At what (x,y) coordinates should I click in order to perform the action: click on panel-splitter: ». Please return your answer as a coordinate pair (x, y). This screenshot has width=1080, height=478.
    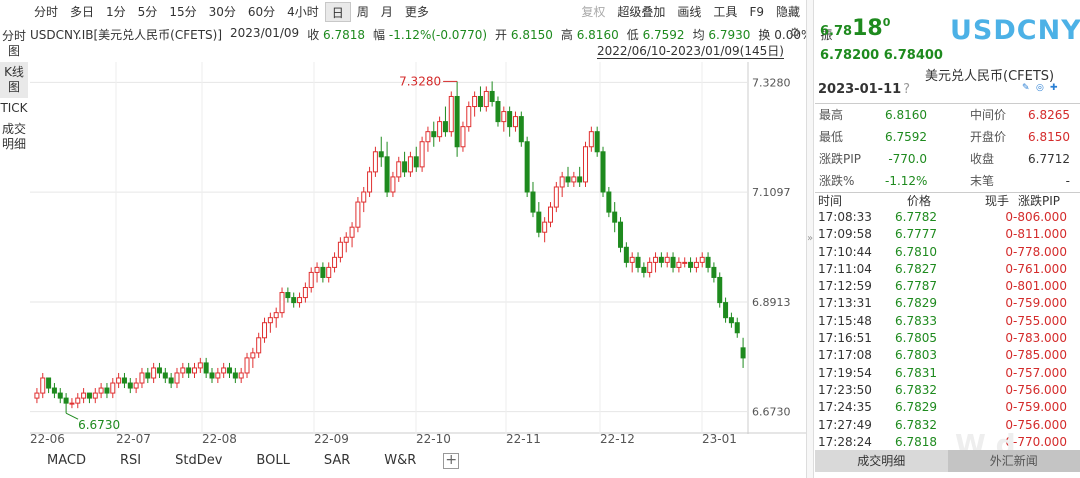
    Looking at the image, I should click on (810, 239).